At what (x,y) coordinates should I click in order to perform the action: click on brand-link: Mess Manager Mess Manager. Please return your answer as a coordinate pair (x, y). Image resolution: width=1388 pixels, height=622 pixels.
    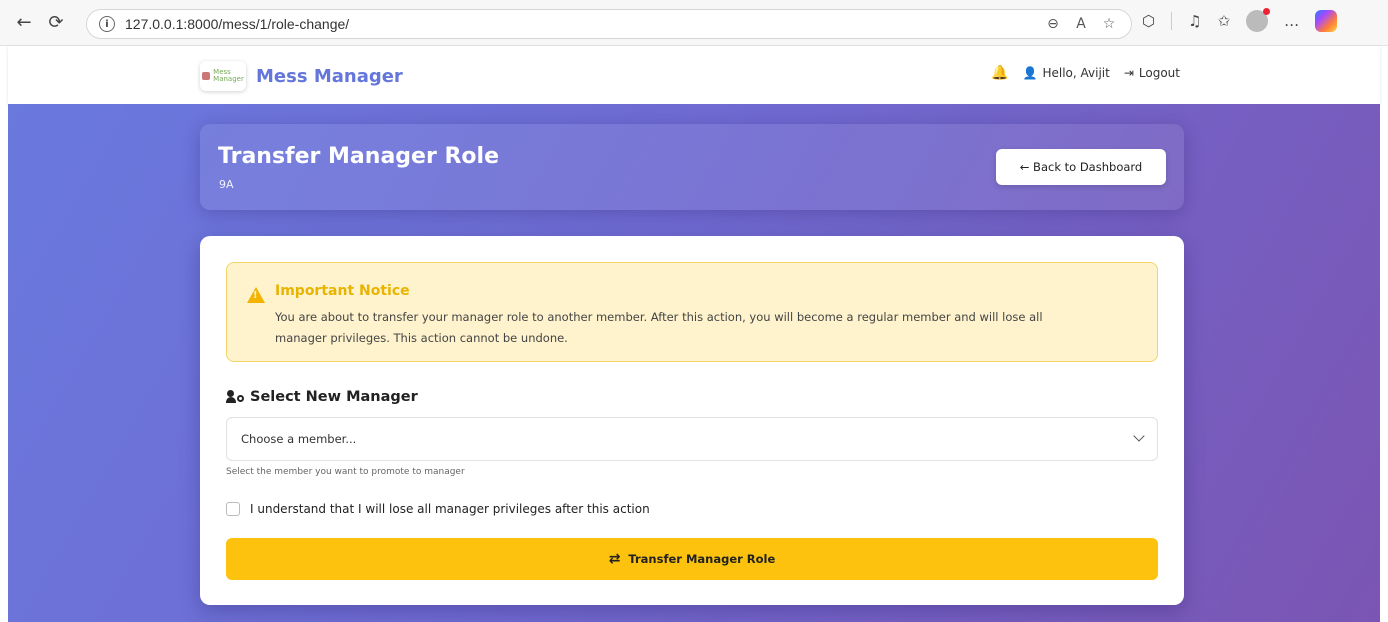
    Looking at the image, I should click on (301, 76).